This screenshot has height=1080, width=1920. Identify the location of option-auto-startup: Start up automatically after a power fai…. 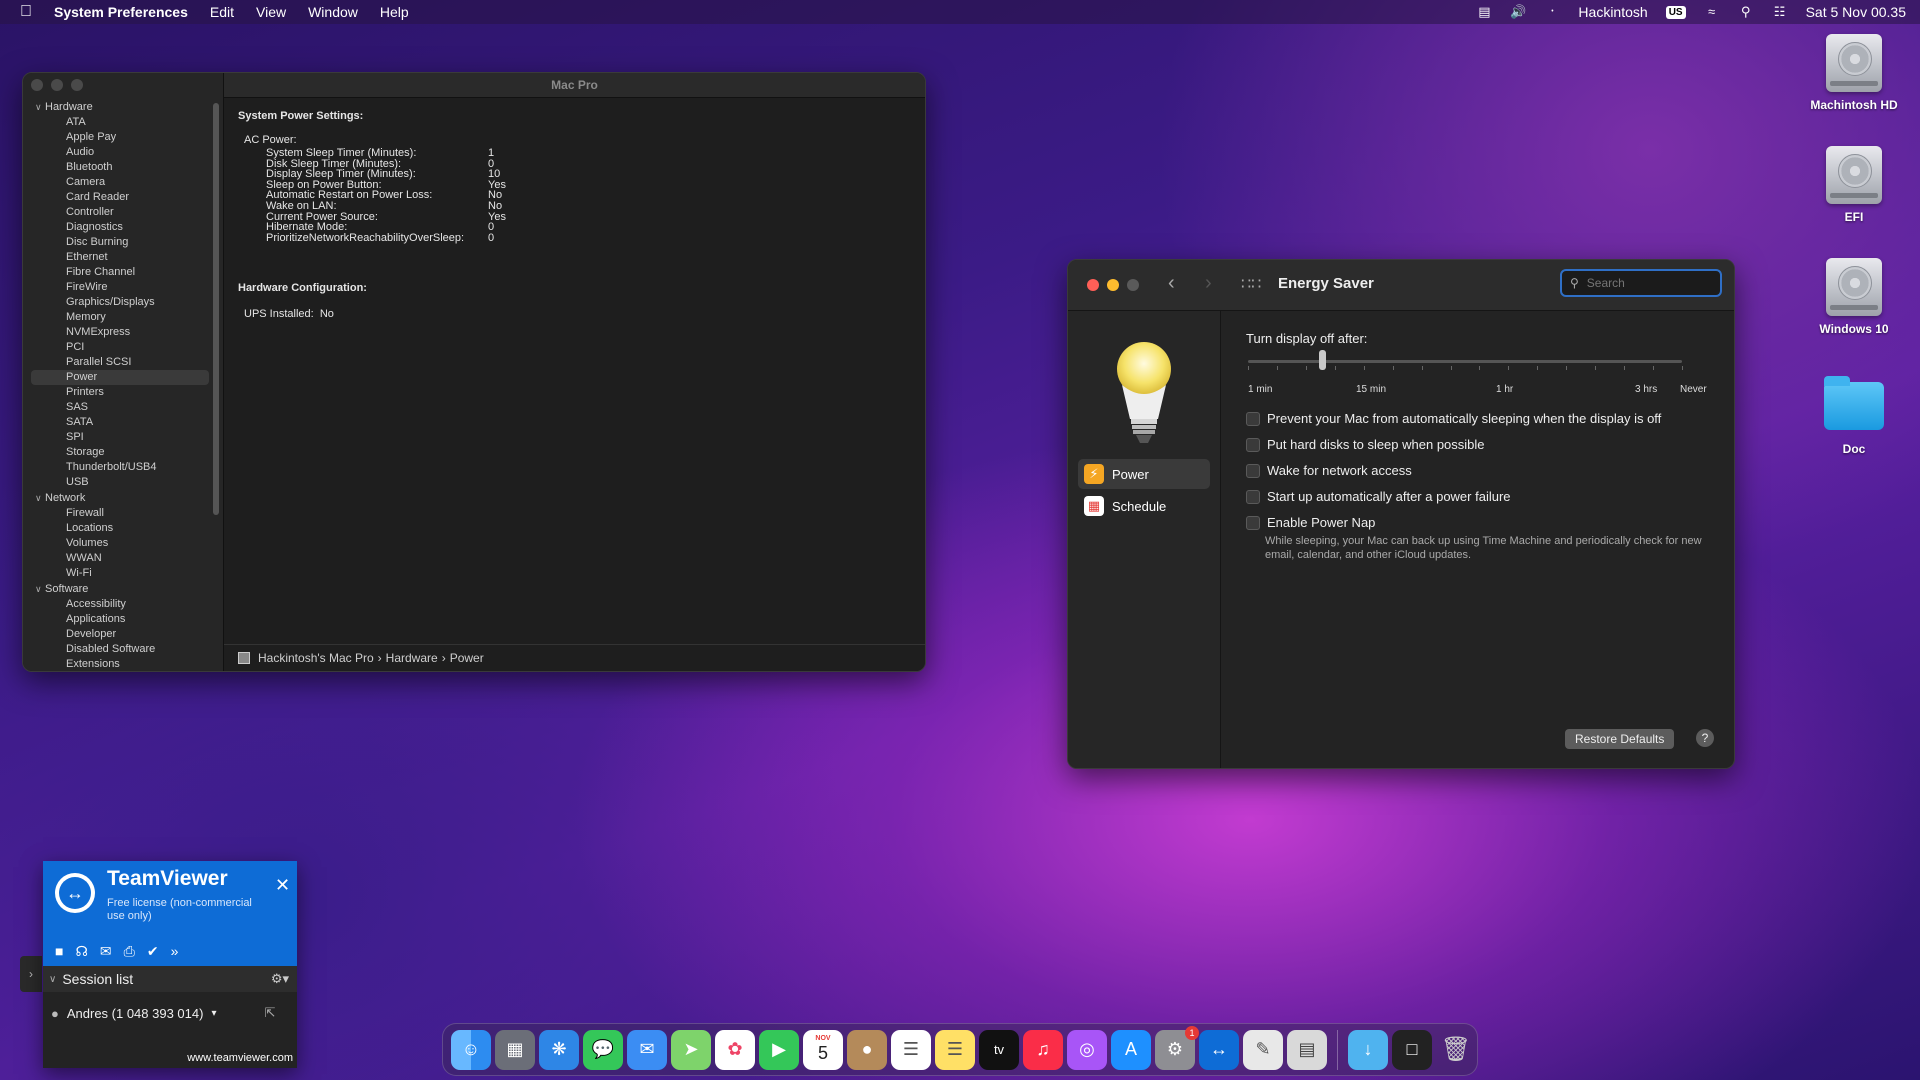
(1378, 496).